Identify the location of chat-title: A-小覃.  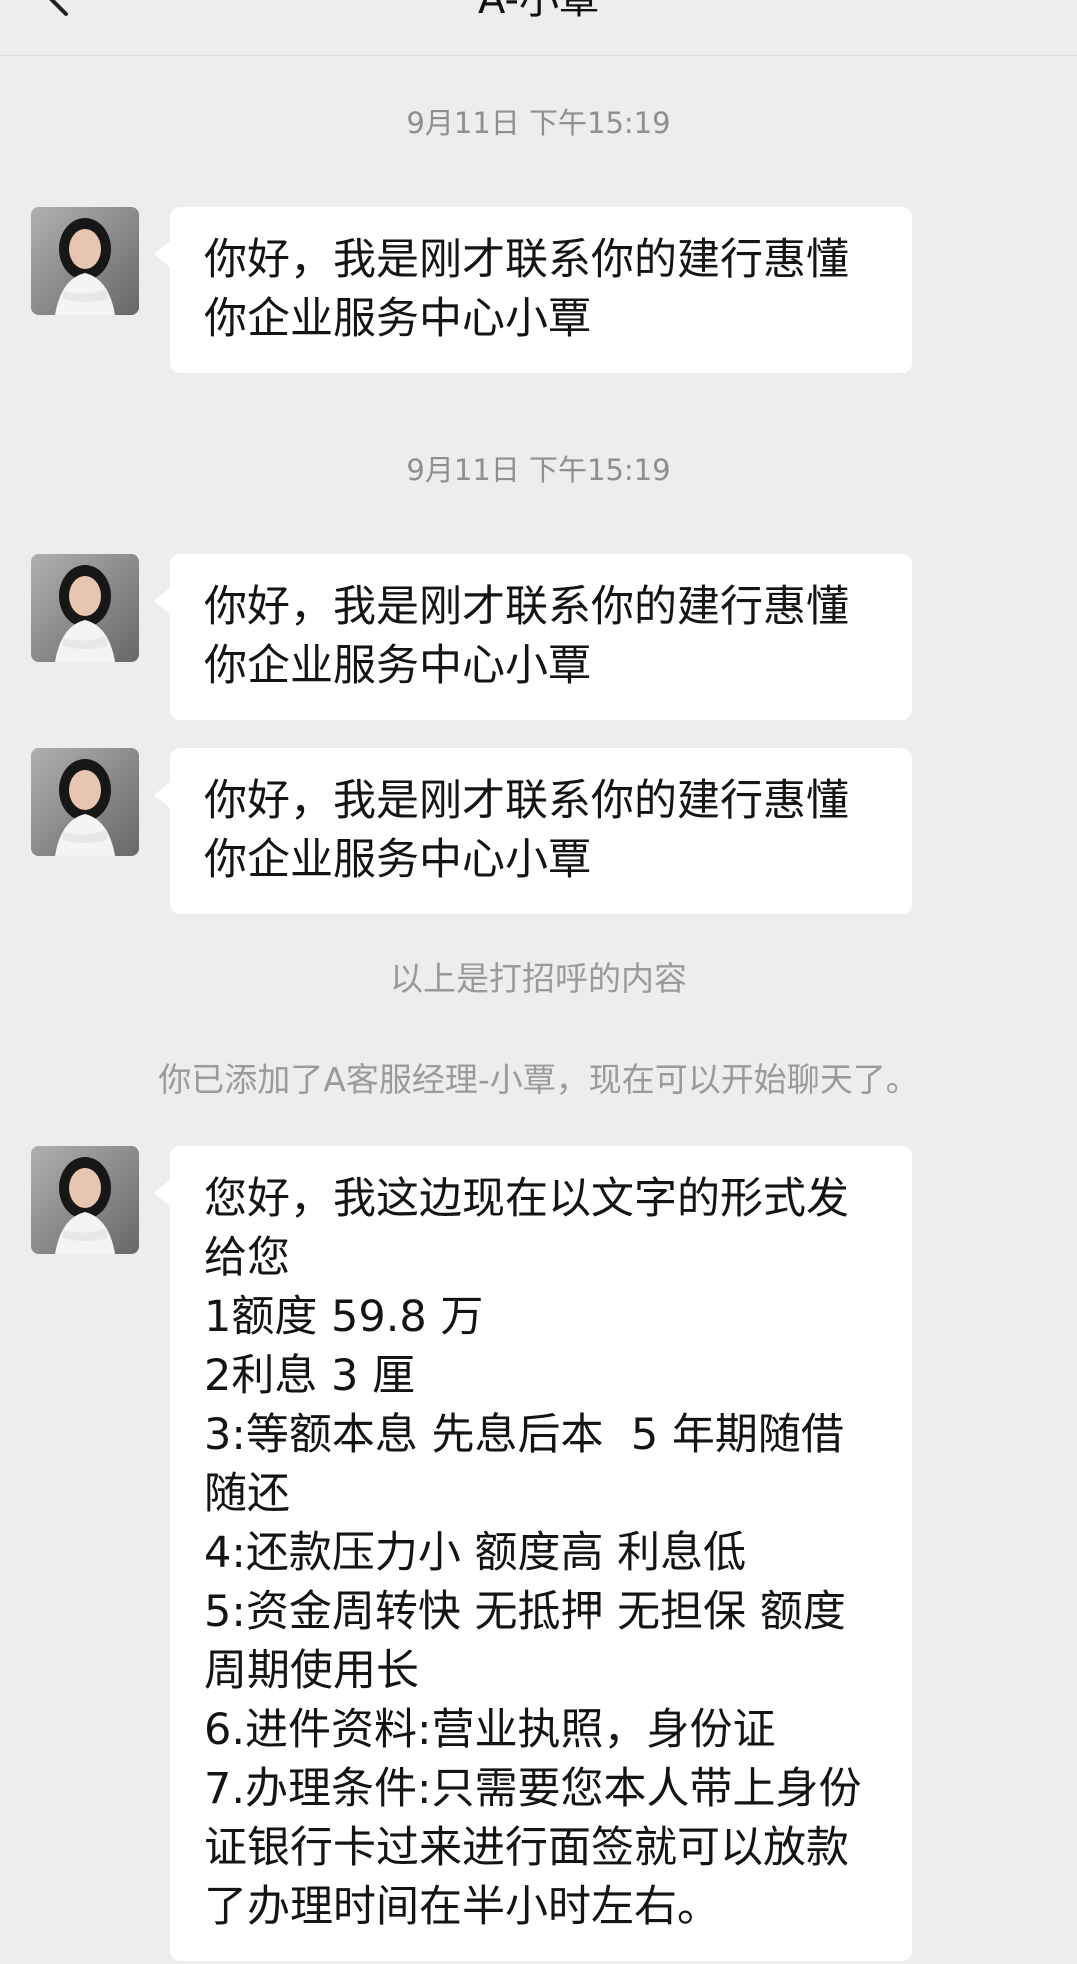
(538, 11).